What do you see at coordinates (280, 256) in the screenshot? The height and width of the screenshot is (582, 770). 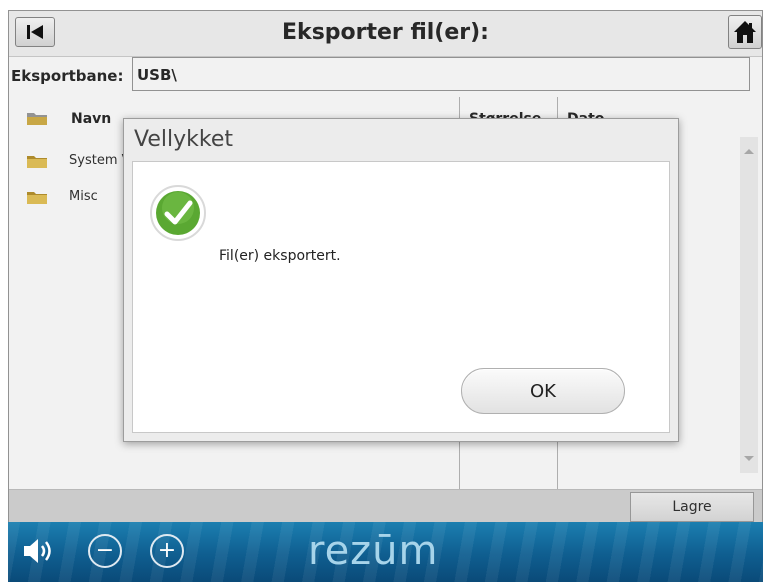 I see `dialog-message: Fil(er) eksportert.` at bounding box center [280, 256].